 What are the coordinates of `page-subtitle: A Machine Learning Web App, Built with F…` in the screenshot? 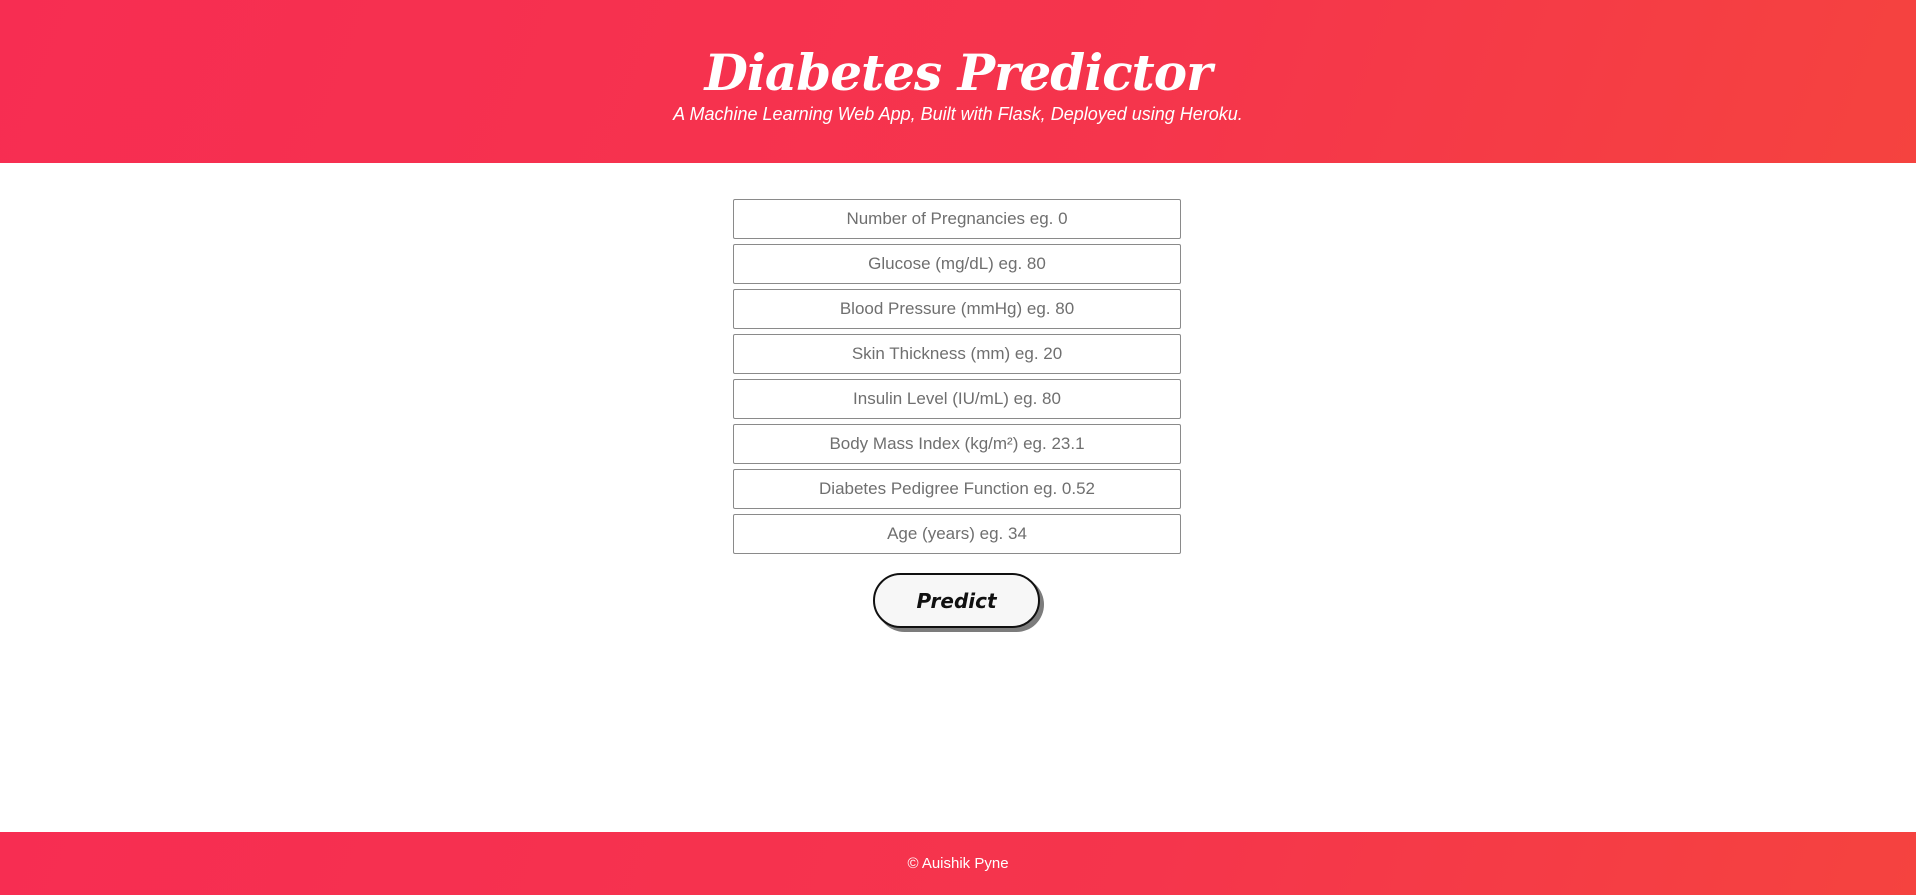 It's located at (958, 114).